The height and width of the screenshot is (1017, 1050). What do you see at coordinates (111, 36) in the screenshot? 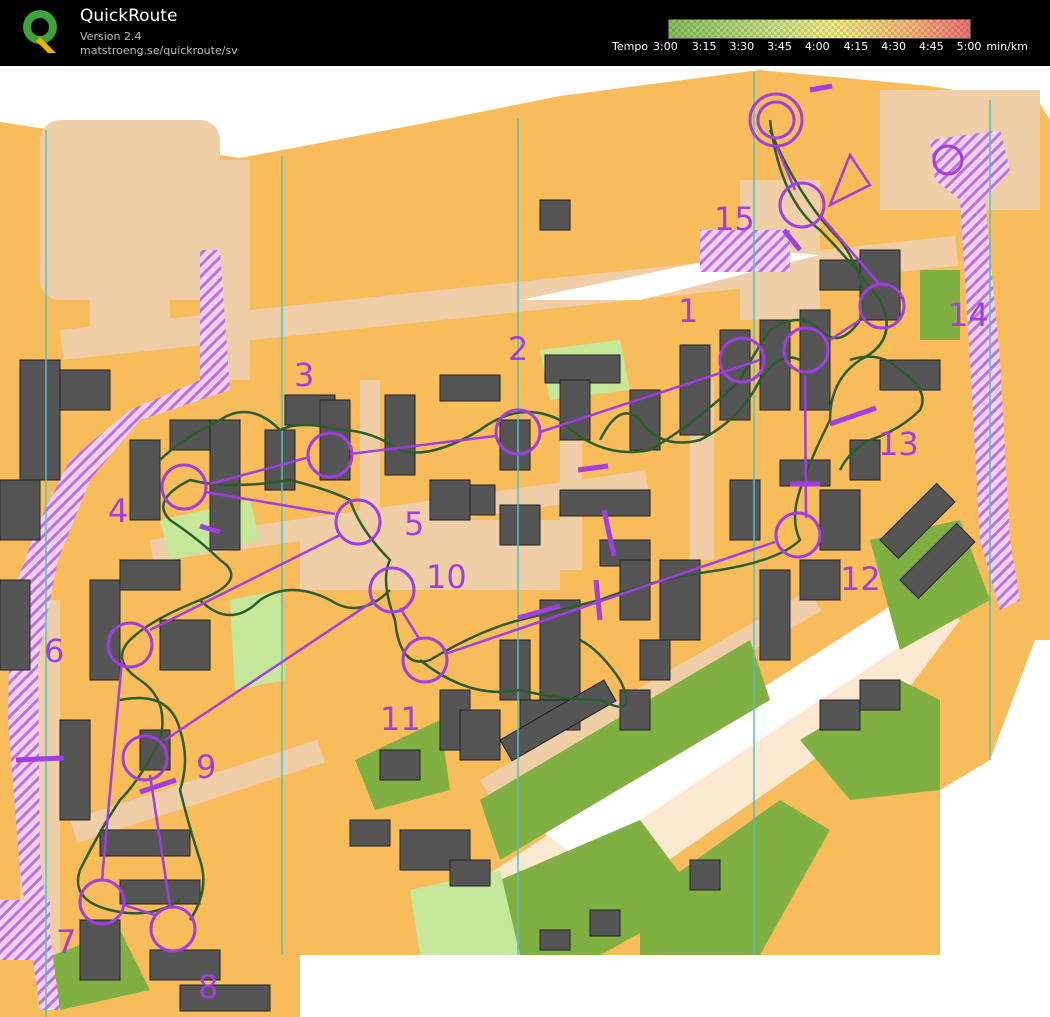
I see `app-version: Version 2.4` at bounding box center [111, 36].